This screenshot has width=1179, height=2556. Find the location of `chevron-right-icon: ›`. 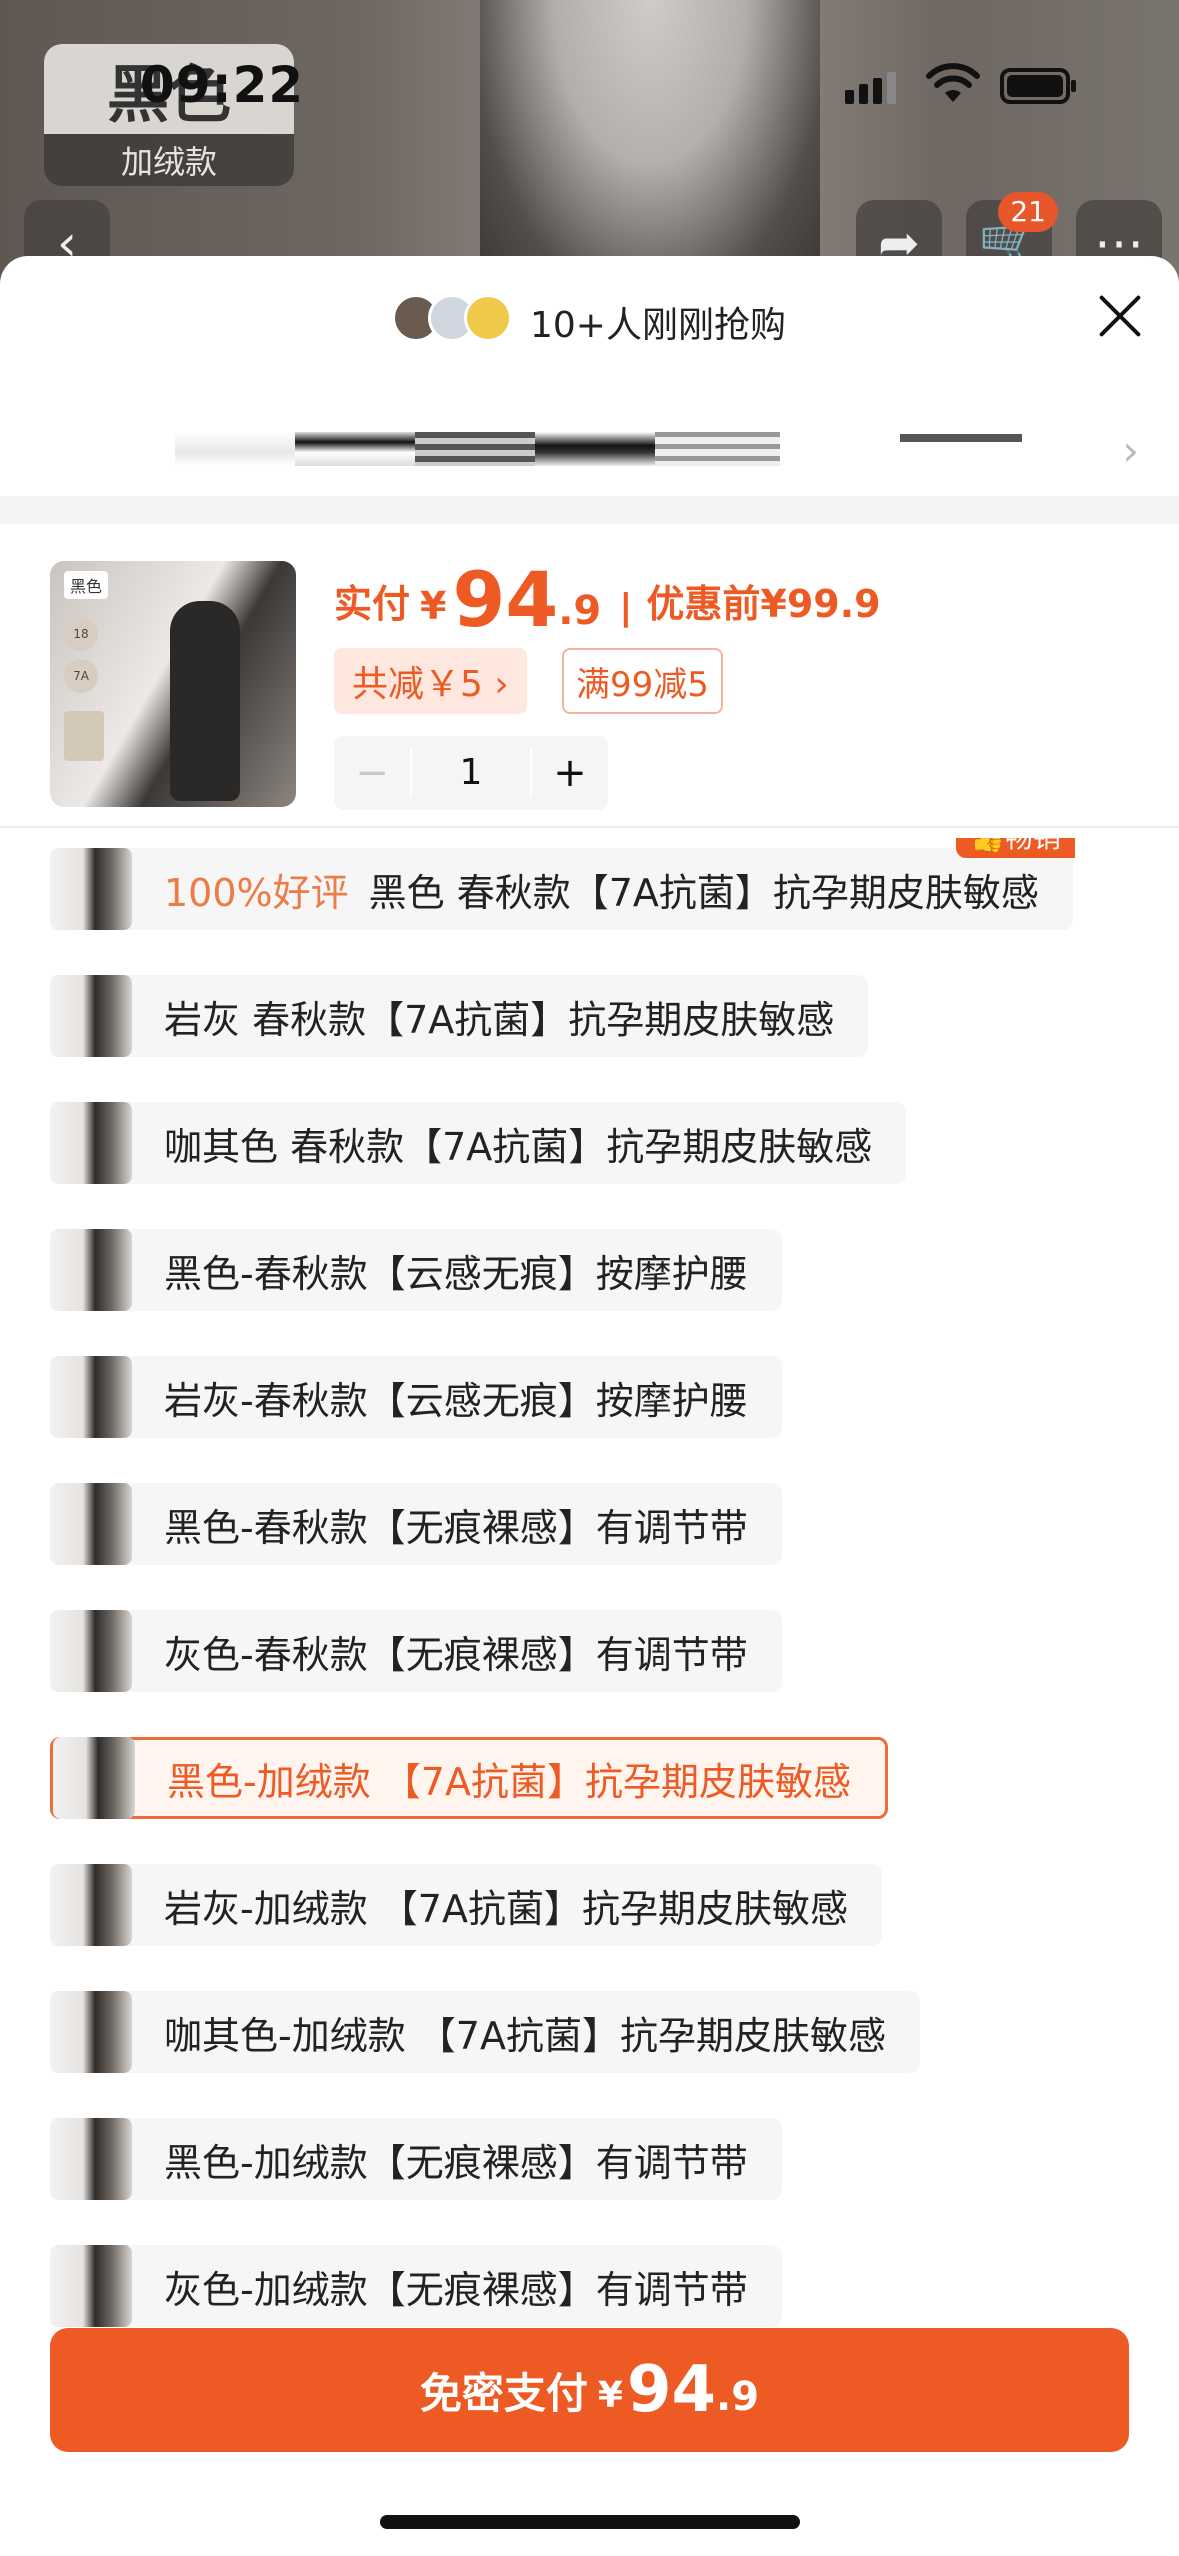

chevron-right-icon: › is located at coordinates (1130, 450).